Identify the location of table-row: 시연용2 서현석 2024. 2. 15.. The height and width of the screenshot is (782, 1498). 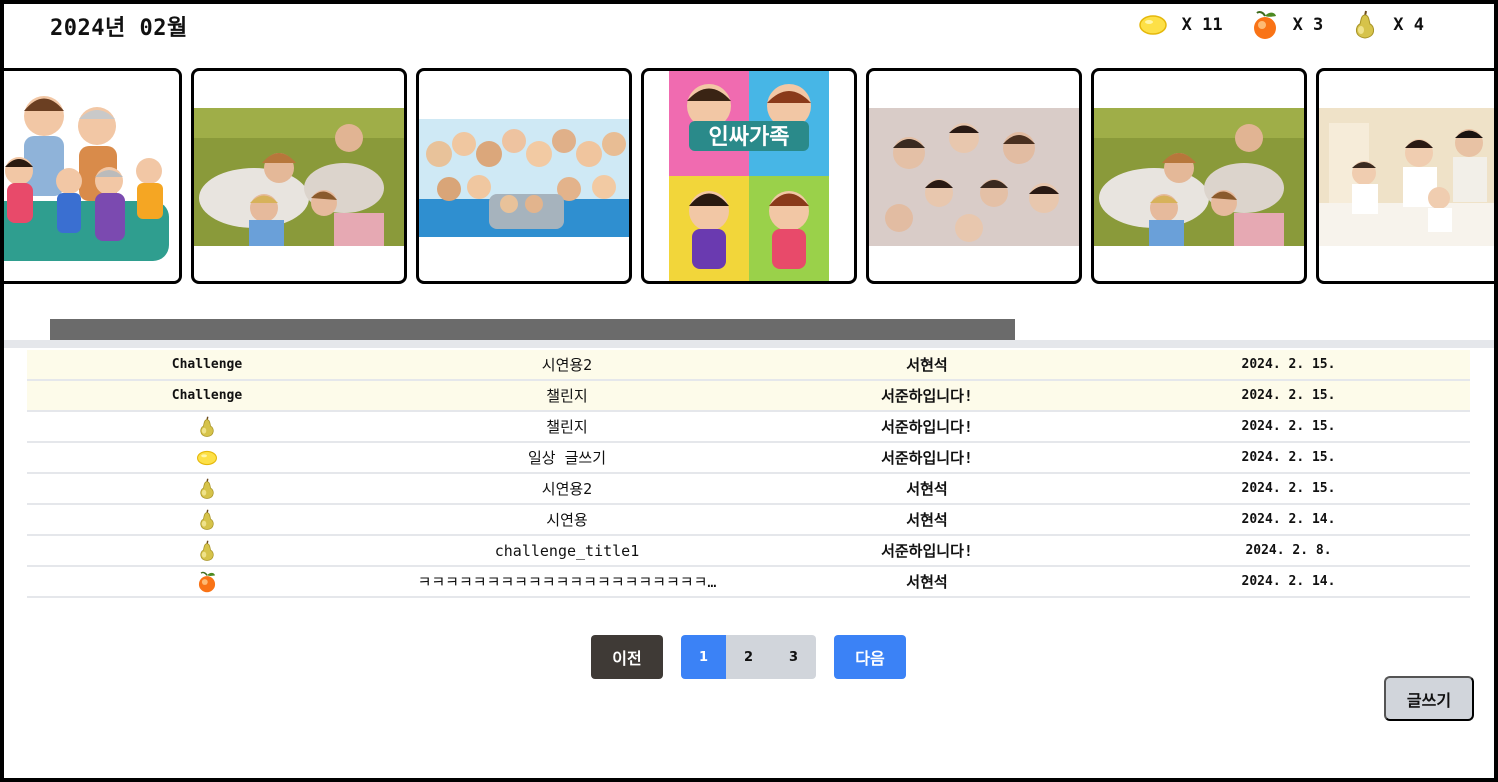
(748, 489).